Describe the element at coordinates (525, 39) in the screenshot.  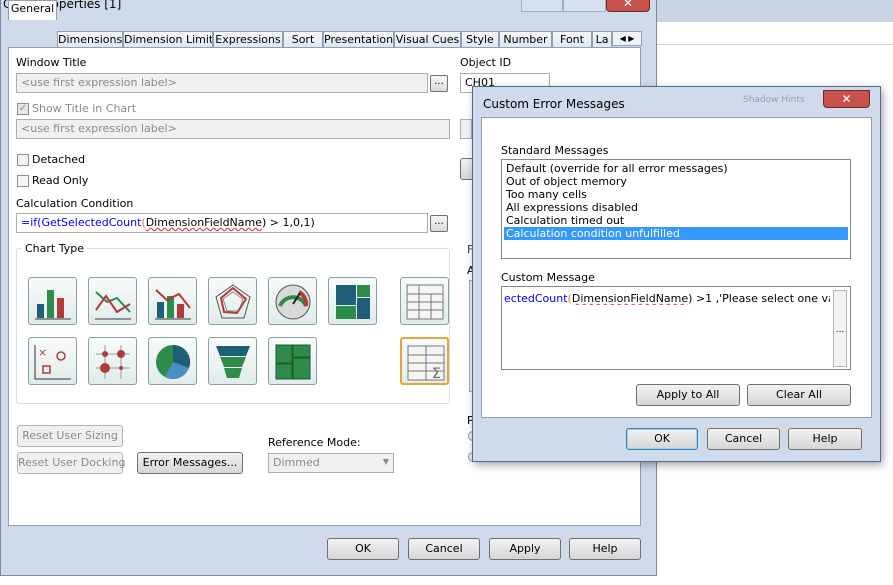
I see `tab-number: Number` at that location.